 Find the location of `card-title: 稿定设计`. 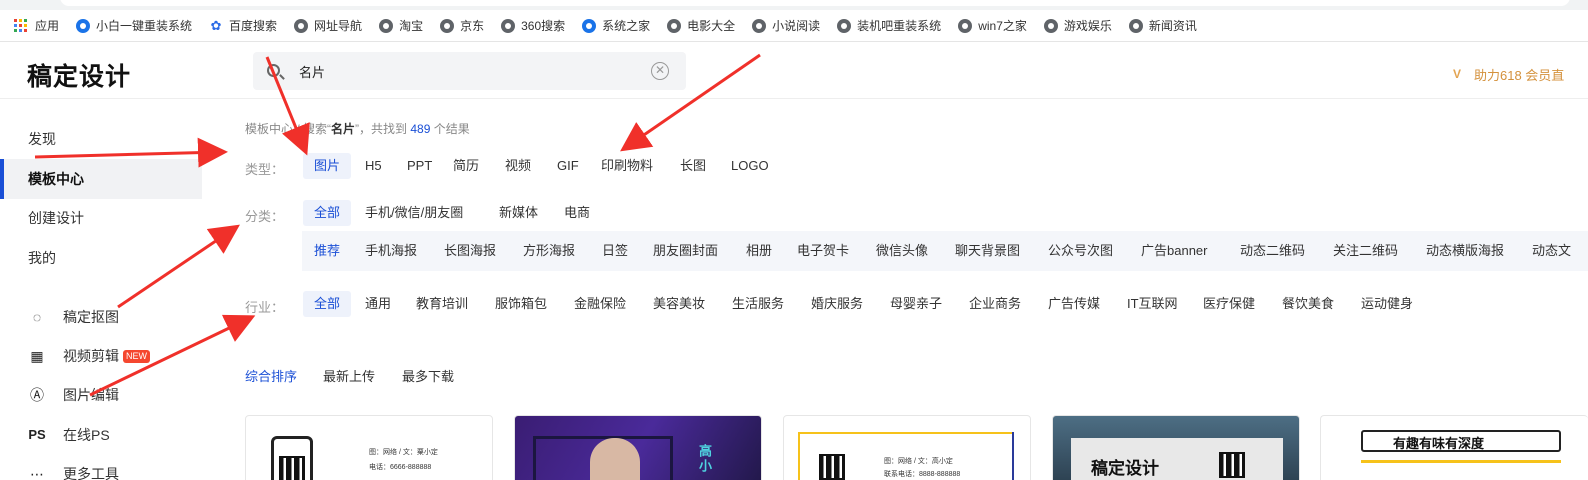

card-title: 稿定设计 is located at coordinates (1125, 468).